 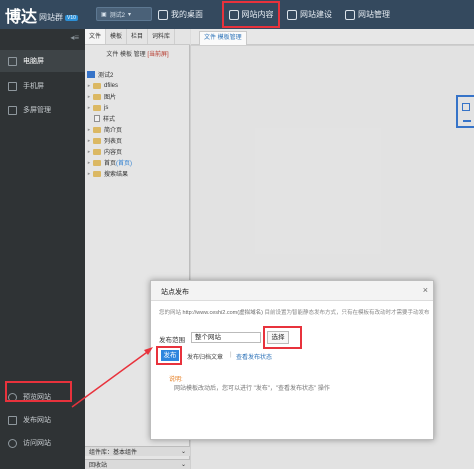 What do you see at coordinates (12, 110) in the screenshot?
I see `multiscreen-icon` at bounding box center [12, 110].